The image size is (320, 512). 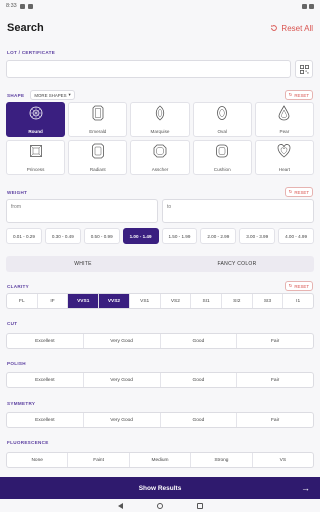 What do you see at coordinates (148, 69) in the screenshot?
I see `lot-certificate-input` at bounding box center [148, 69].